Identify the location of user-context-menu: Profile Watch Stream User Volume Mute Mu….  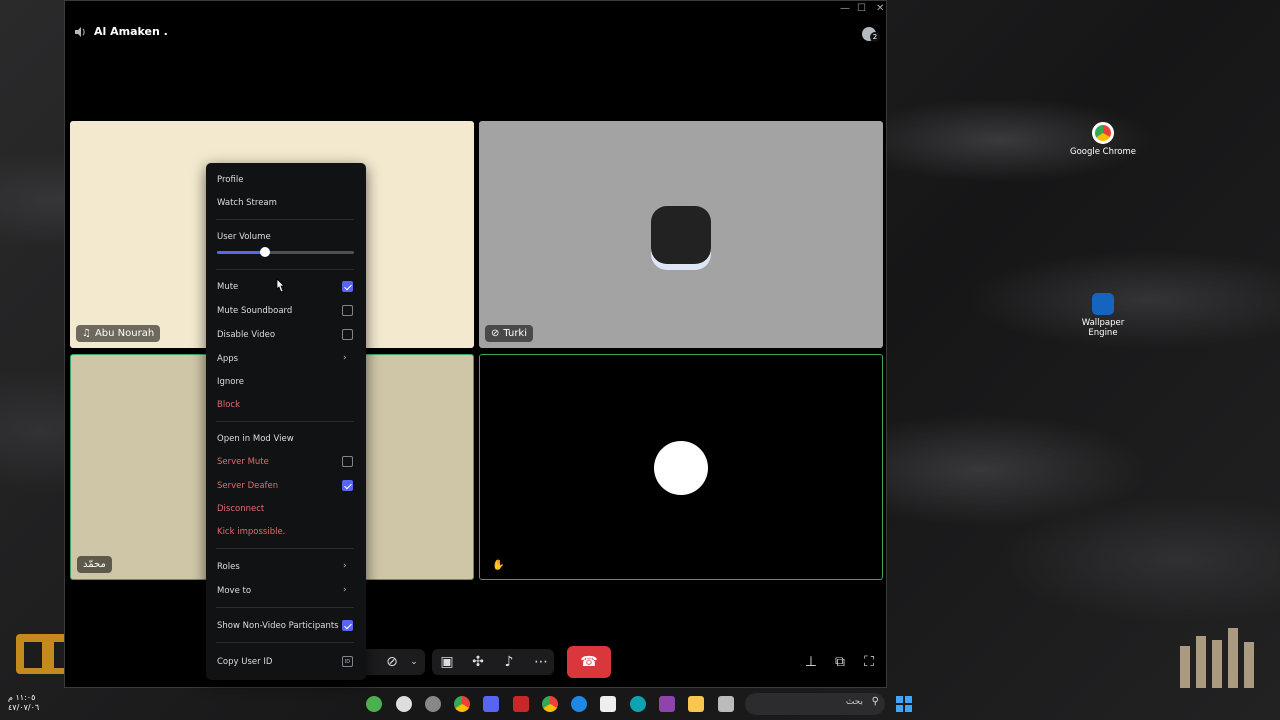
(286, 421).